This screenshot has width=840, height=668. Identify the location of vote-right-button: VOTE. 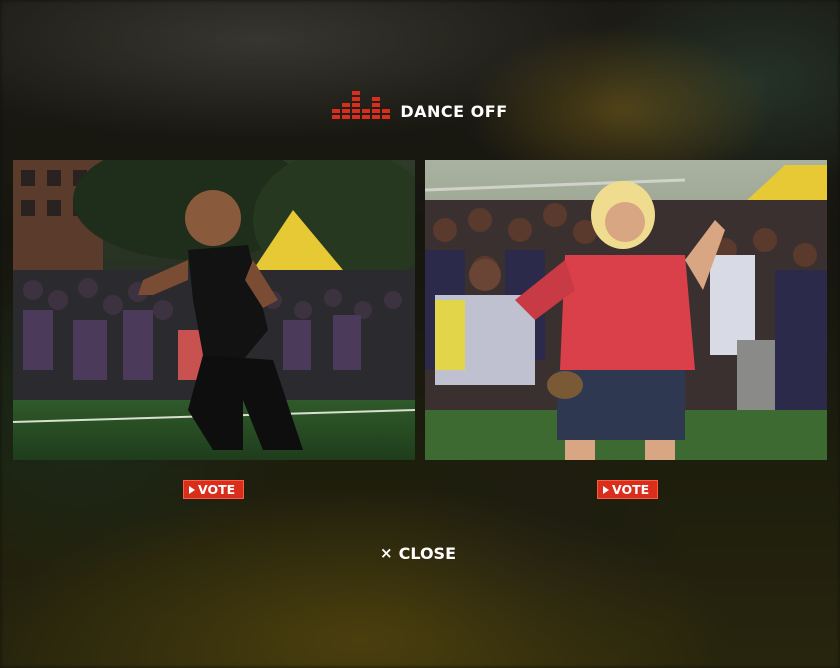
(627, 489).